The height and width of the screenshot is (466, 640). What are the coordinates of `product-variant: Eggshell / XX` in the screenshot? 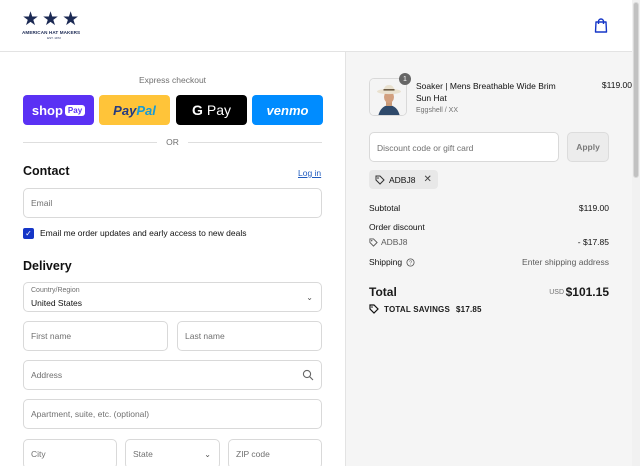 It's located at (437, 110).